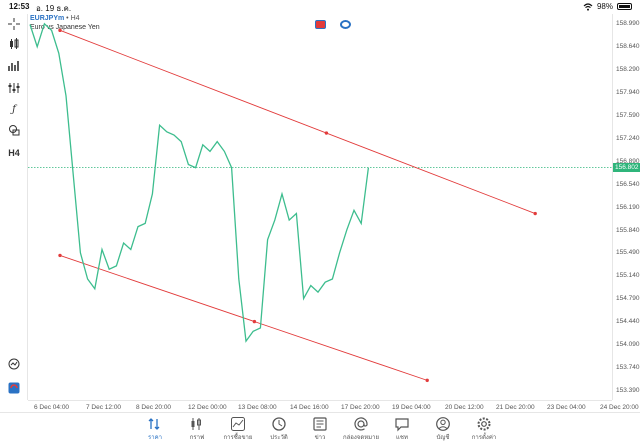  I want to click on nav-mailbox: กล่องจดหมาย, so click(361, 429).